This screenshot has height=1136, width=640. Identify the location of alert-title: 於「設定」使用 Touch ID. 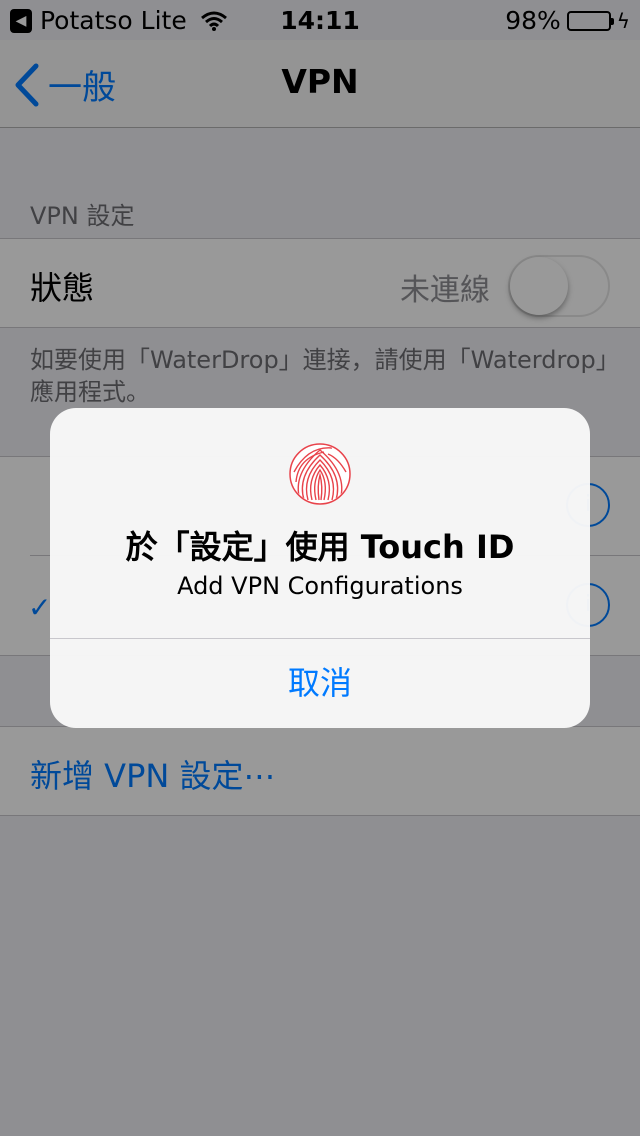
(320, 547).